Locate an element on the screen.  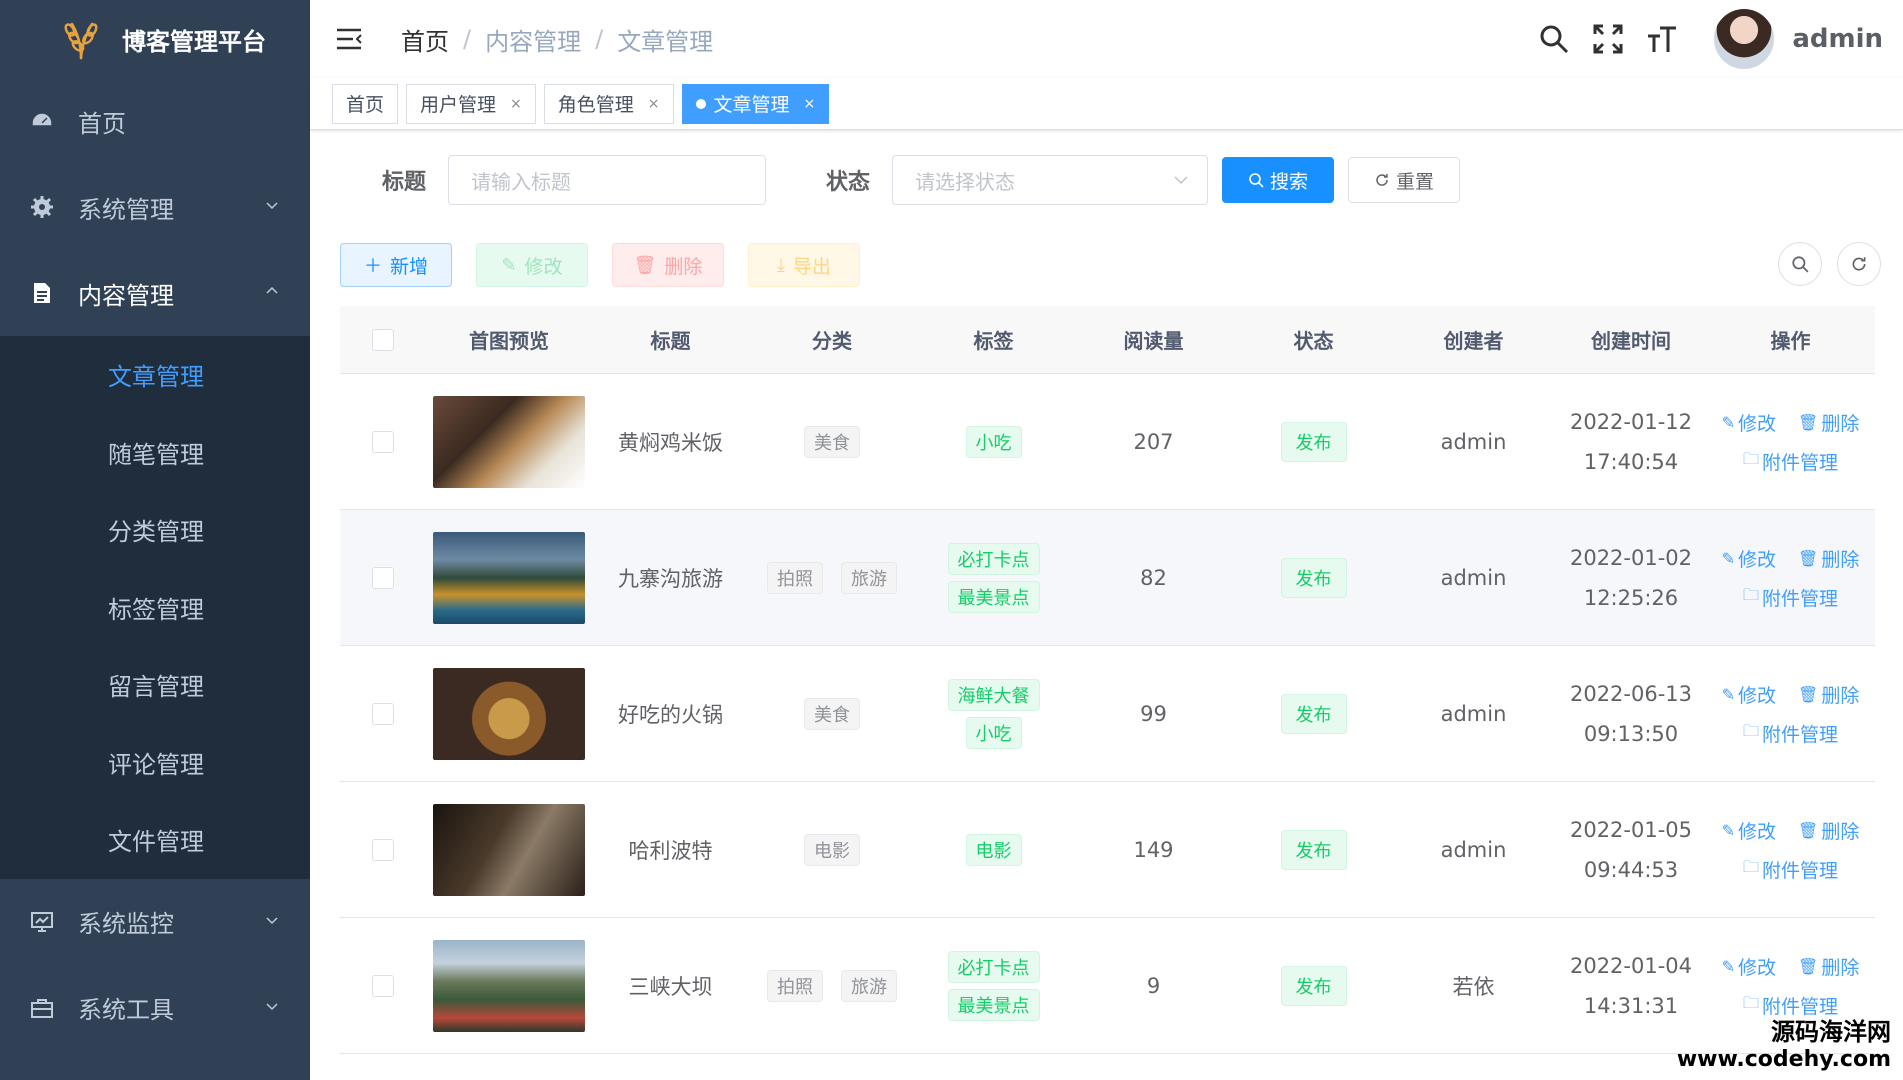
dashboard-icon is located at coordinates (42, 121).